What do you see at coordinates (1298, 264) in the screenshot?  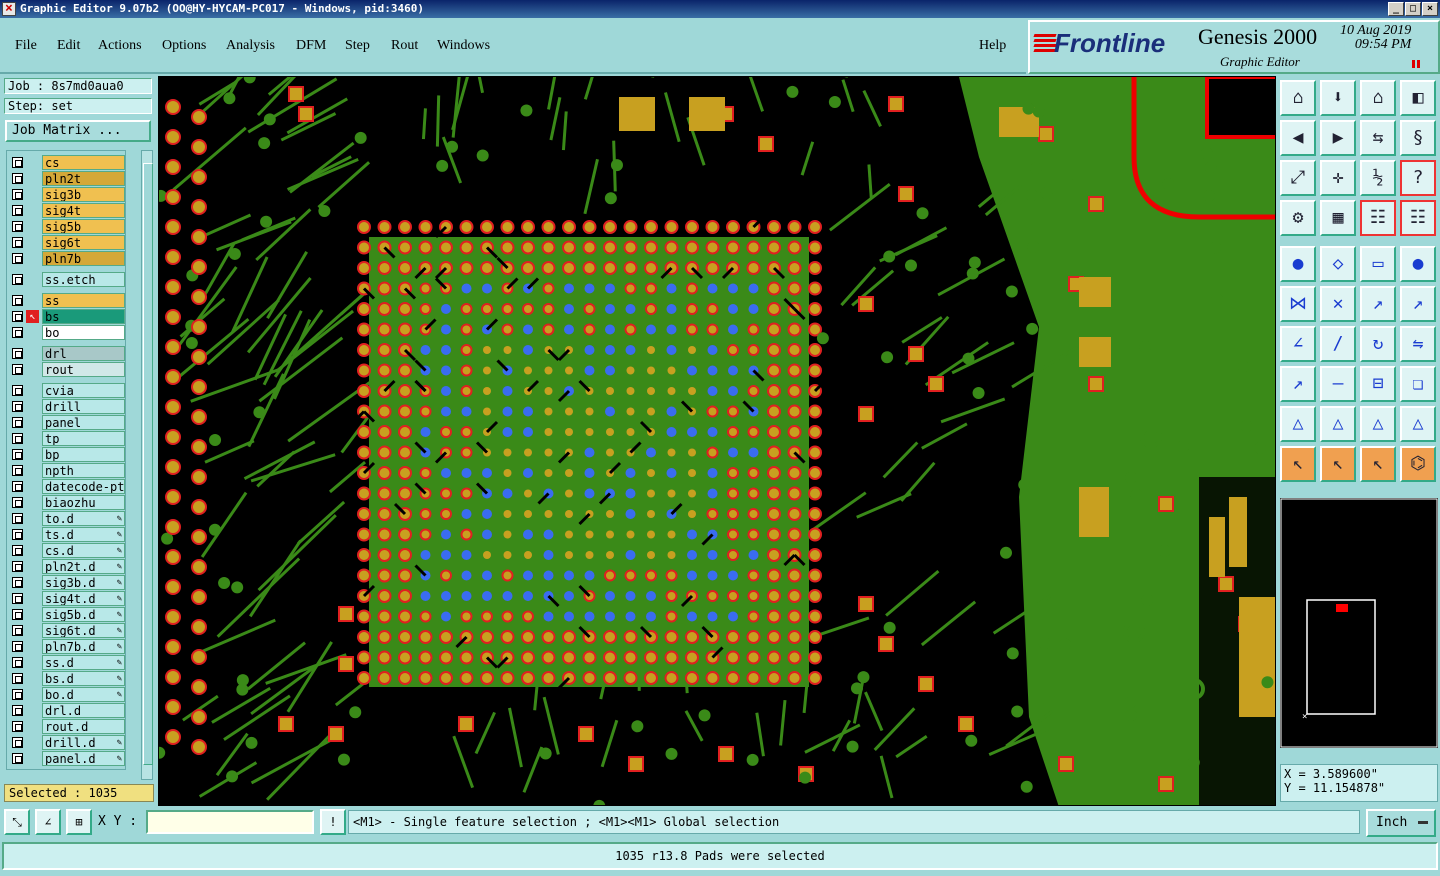 I see `add-pad-icon: ●` at bounding box center [1298, 264].